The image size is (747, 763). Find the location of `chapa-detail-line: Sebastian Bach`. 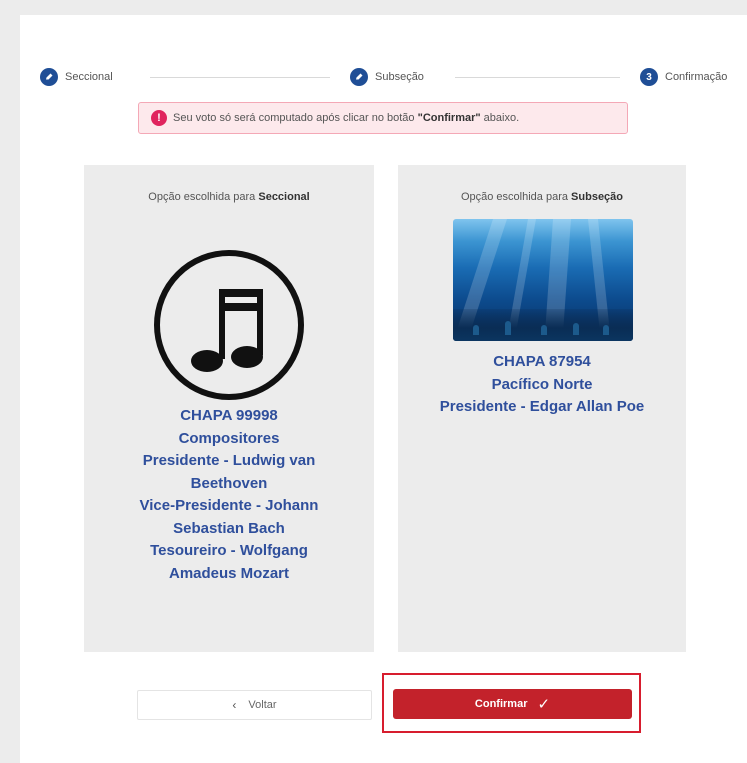

chapa-detail-line: Sebastian Bach is located at coordinates (229, 528).